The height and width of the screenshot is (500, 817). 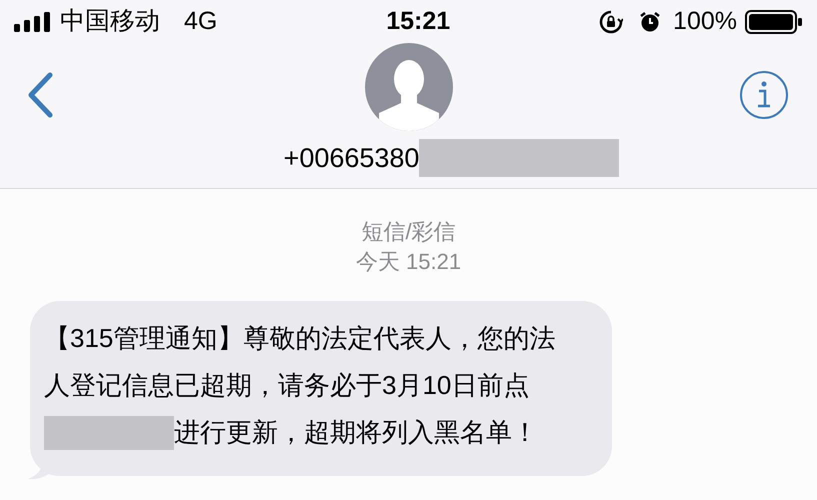 What do you see at coordinates (201, 22) in the screenshot?
I see `network-type: 4G` at bounding box center [201, 22].